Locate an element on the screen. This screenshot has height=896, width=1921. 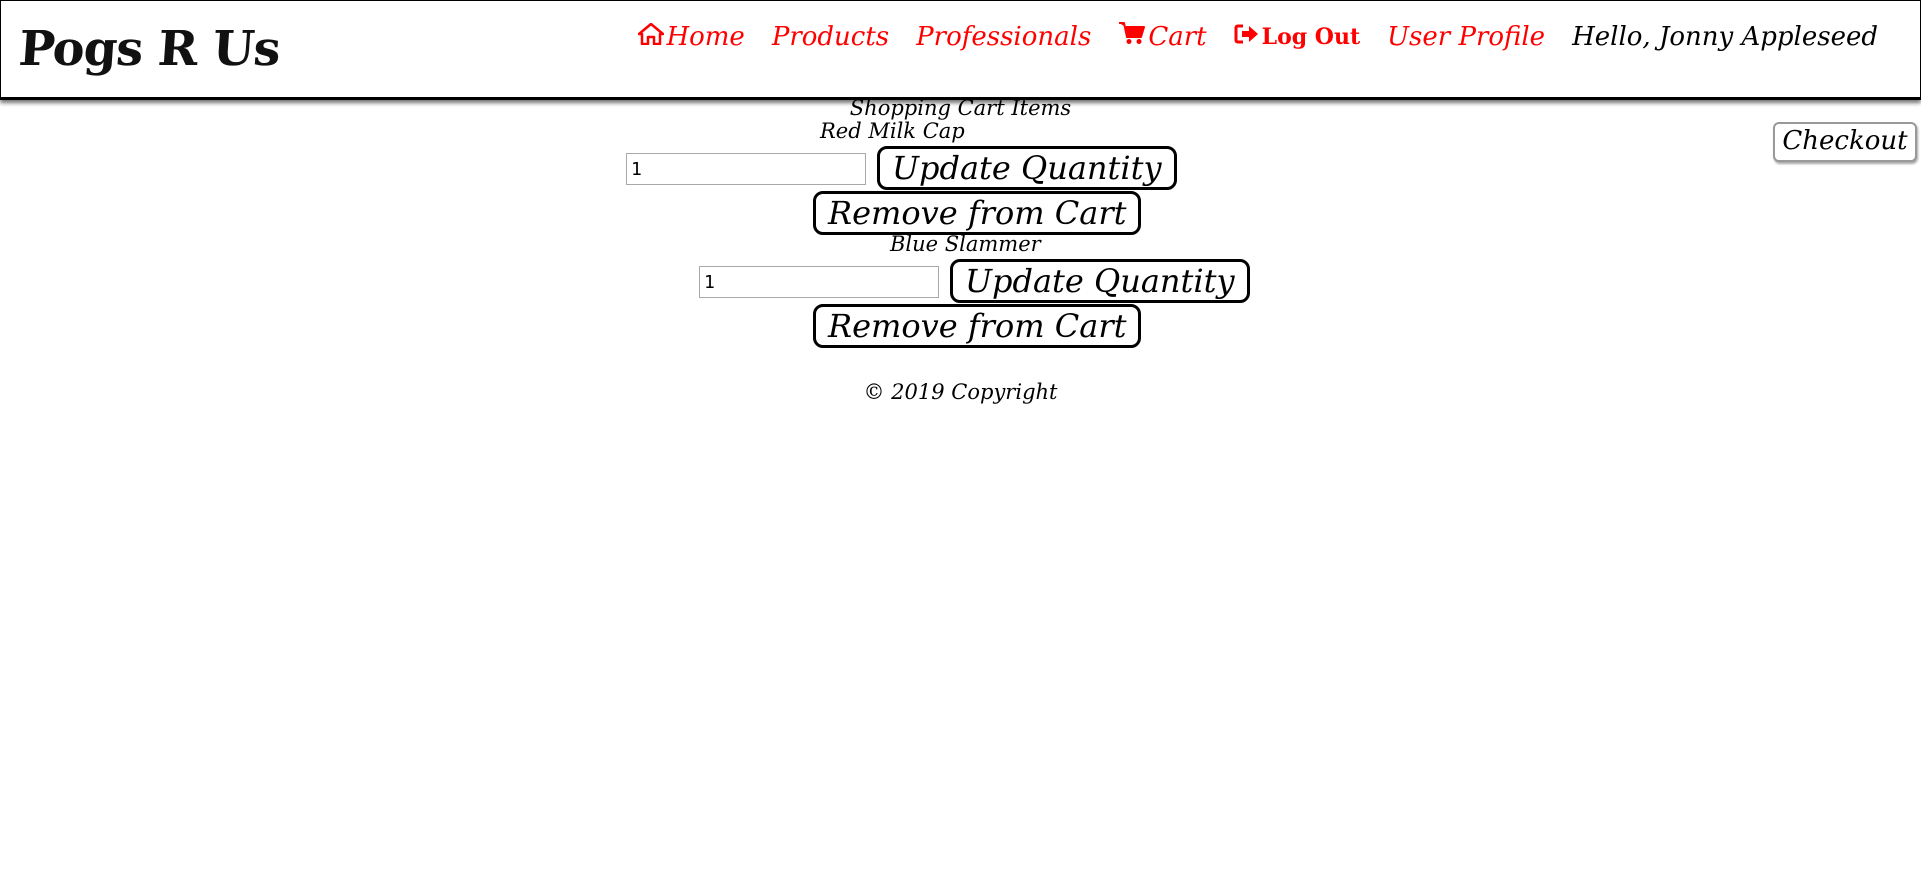
nav-cart-link: Cart is located at coordinates (1162, 36).